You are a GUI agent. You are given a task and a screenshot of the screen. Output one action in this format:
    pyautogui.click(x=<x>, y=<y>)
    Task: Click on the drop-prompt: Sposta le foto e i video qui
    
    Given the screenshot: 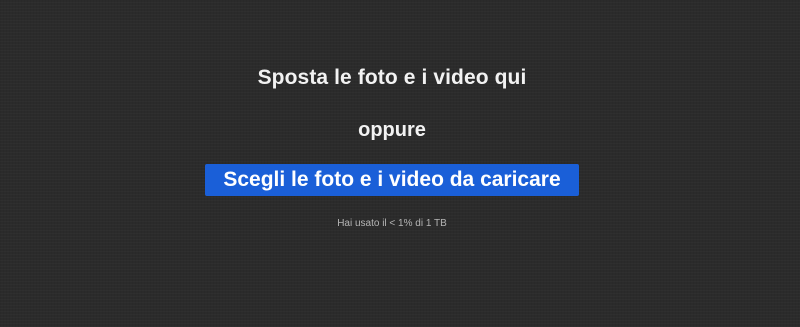 What is the action you would take?
    pyautogui.click(x=392, y=77)
    